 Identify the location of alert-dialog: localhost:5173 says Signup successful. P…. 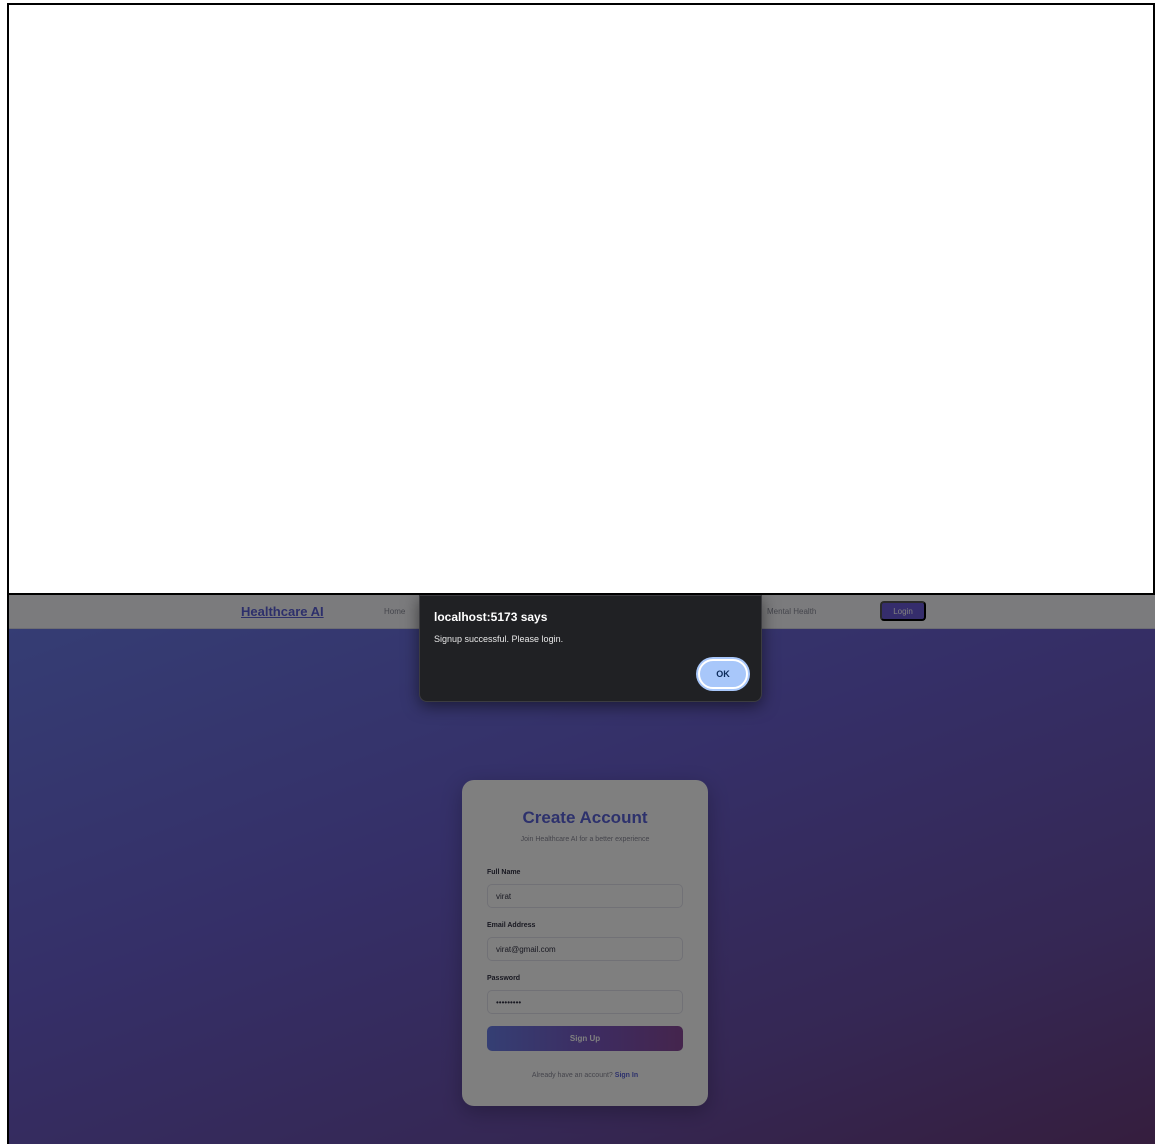
(590, 648).